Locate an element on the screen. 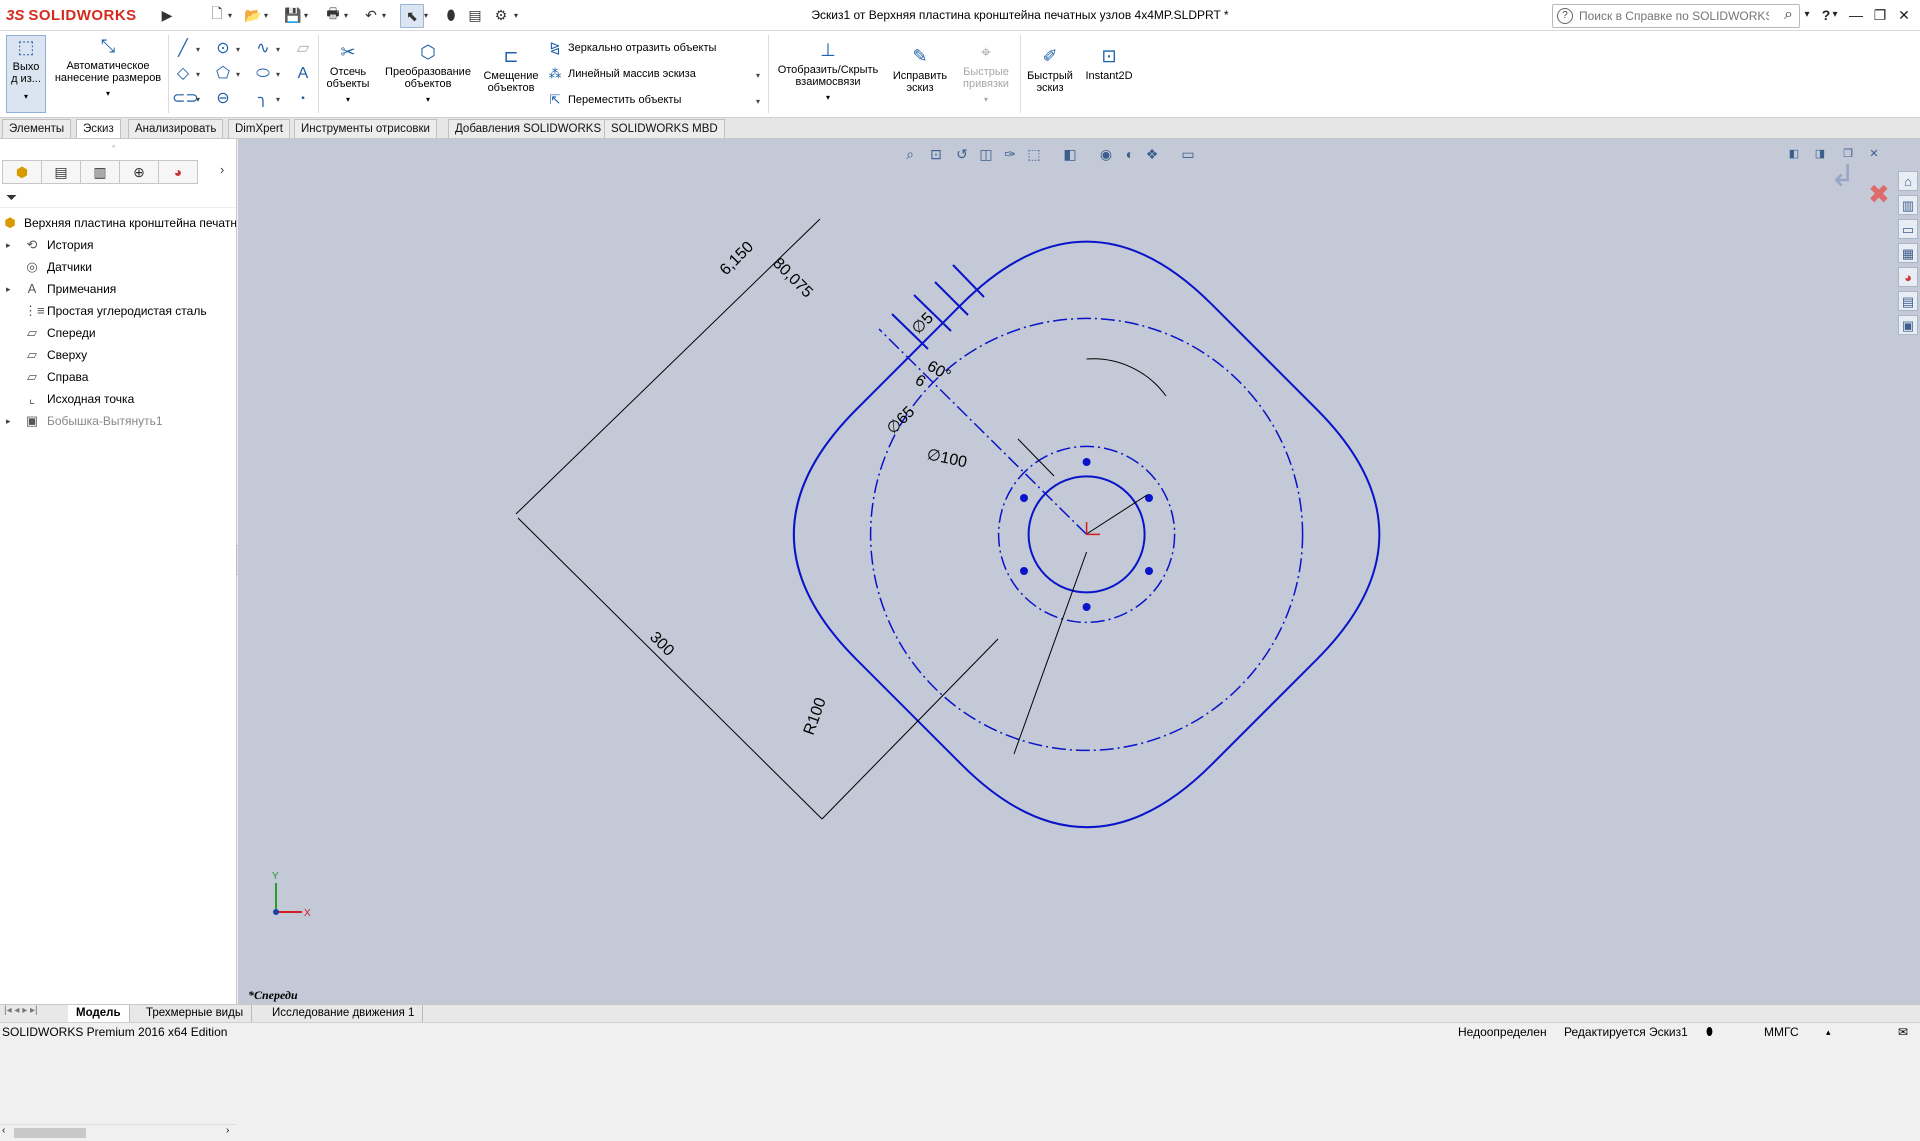  tab-scroll-icons: |◂ ◂ ▸ ▸| is located at coordinates (21, 1010).